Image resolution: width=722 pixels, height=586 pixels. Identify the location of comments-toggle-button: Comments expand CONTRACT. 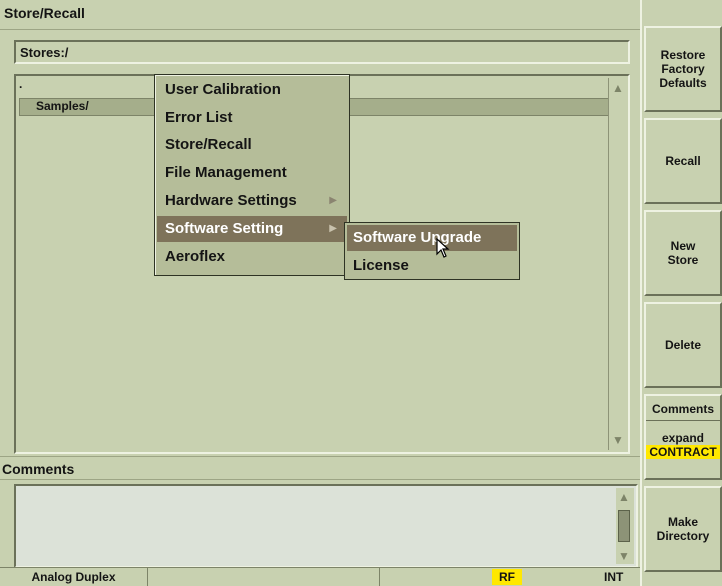
(683, 437).